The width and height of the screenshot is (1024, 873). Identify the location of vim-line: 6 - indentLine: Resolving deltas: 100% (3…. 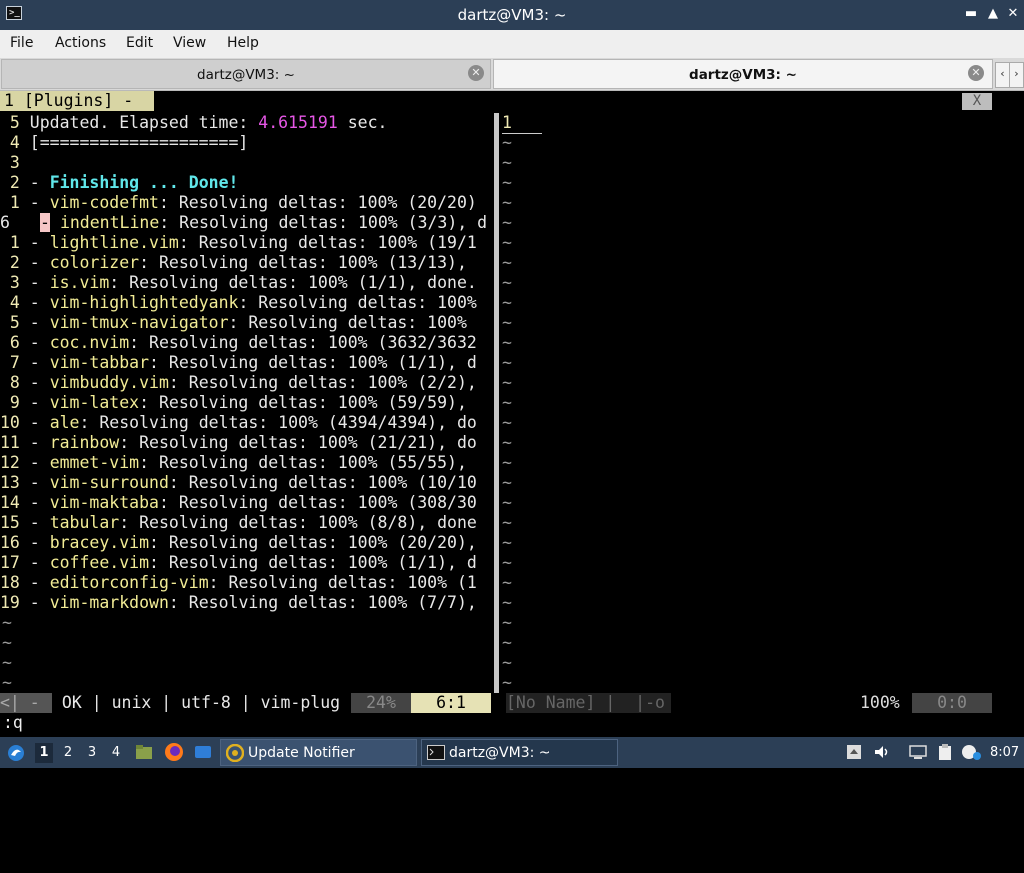
(246, 223).